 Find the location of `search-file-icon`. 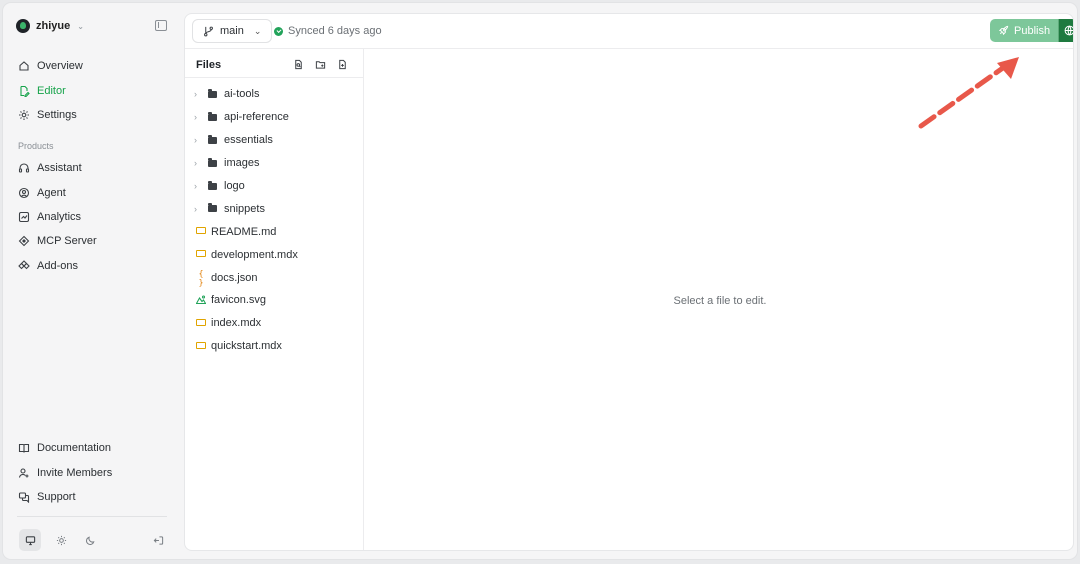

search-file-icon is located at coordinates (298, 64).